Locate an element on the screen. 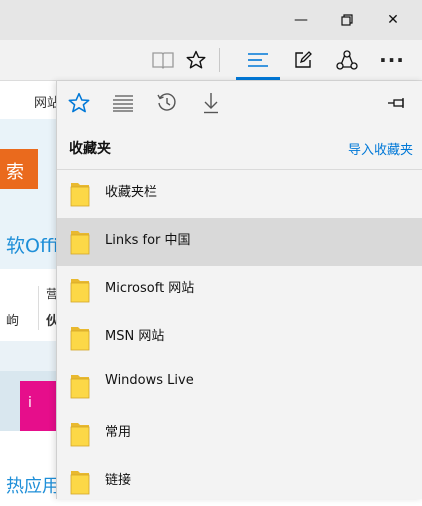  bg-promo-button: i is located at coordinates (38, 406).